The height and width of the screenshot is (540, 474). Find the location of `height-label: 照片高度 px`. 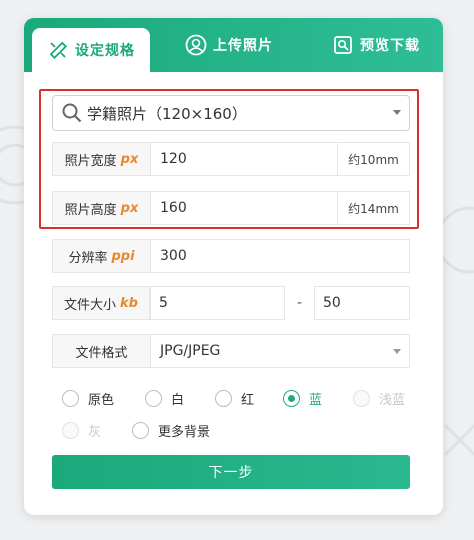

height-label: 照片高度 px is located at coordinates (102, 208).